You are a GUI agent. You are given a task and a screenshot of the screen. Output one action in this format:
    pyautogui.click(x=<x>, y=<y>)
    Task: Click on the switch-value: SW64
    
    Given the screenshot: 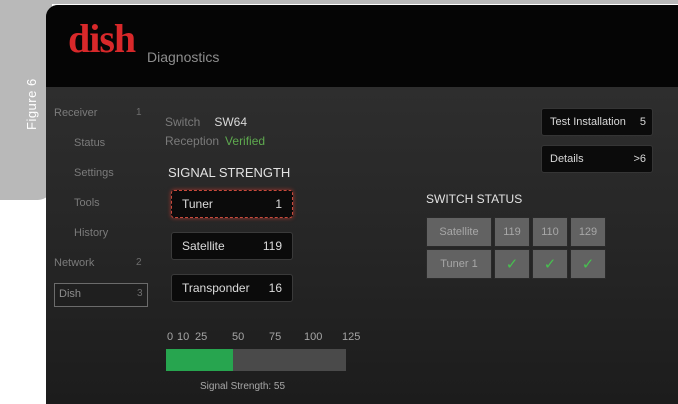 What is the action you would take?
    pyautogui.click(x=231, y=122)
    